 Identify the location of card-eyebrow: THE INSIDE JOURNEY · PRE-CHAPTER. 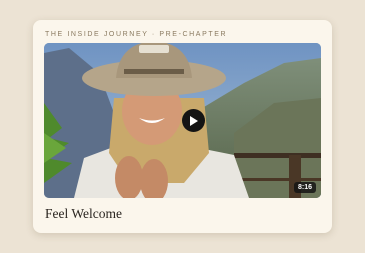
(136, 34).